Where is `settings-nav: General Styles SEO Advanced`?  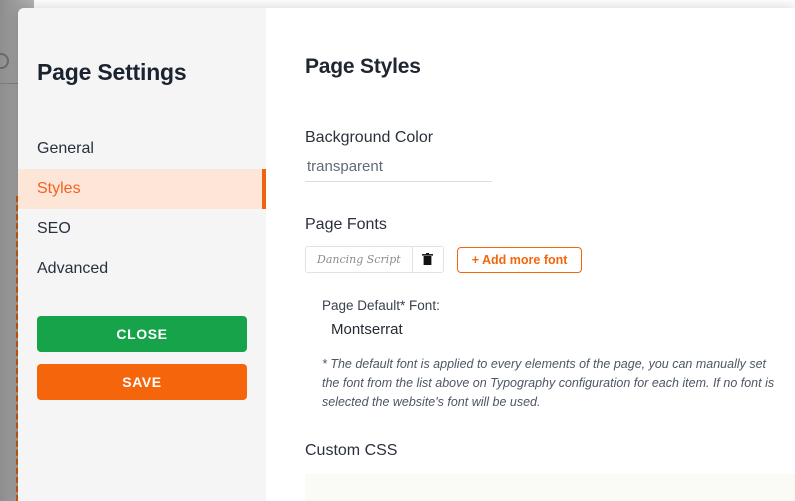 settings-nav: General Styles SEO Advanced is located at coordinates (142, 209).